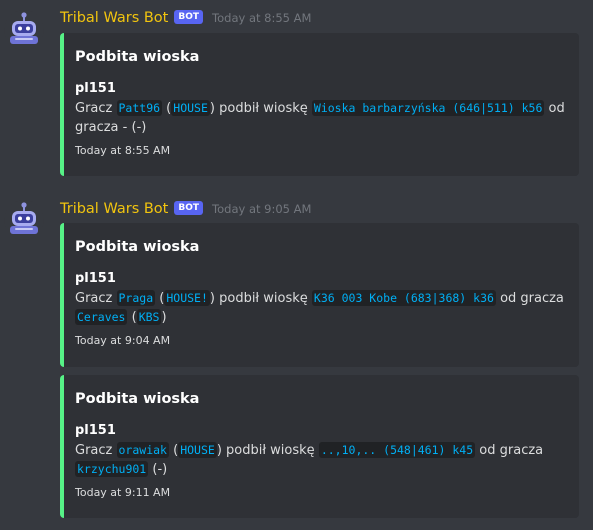 The width and height of the screenshot is (593, 530). I want to click on player-link: Patt96, so click(139, 107).